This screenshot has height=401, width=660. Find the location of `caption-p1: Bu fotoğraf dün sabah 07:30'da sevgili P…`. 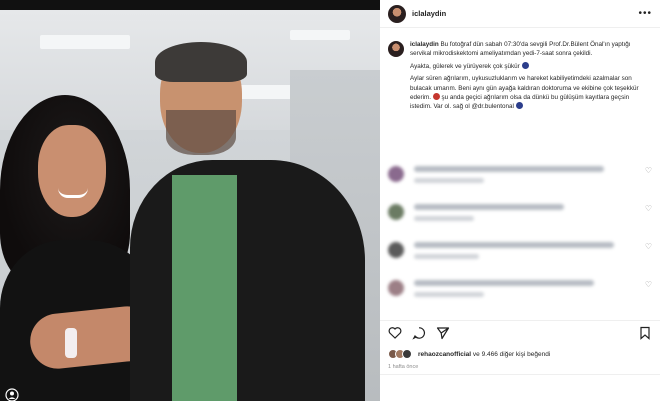

caption-p1: Bu fotoğraf dün sabah 07:30'da sevgili P… is located at coordinates (520, 49).